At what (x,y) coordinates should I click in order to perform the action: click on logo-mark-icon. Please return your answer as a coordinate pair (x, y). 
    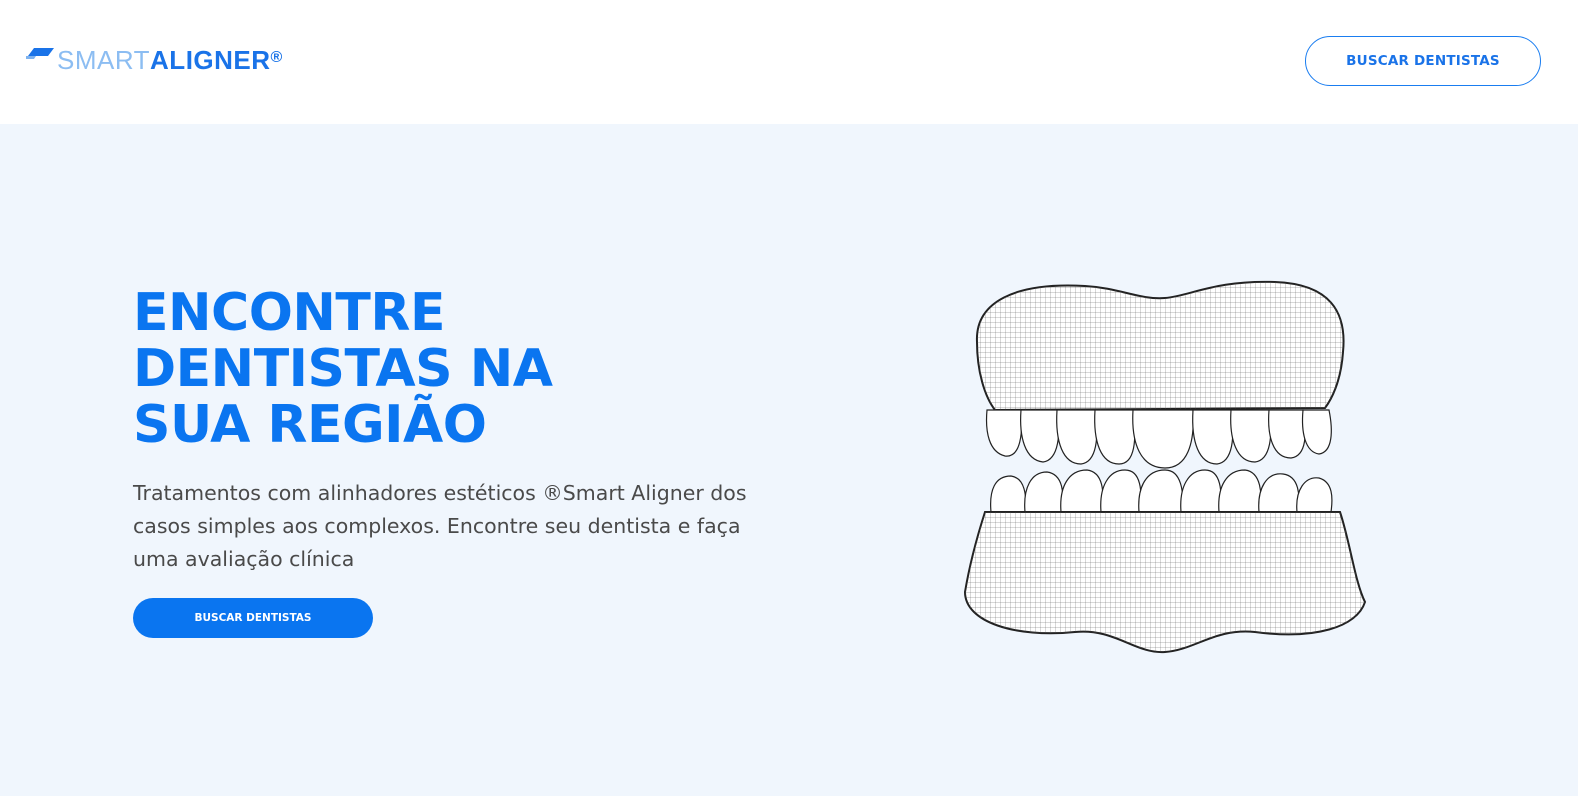
    Looking at the image, I should click on (40, 53).